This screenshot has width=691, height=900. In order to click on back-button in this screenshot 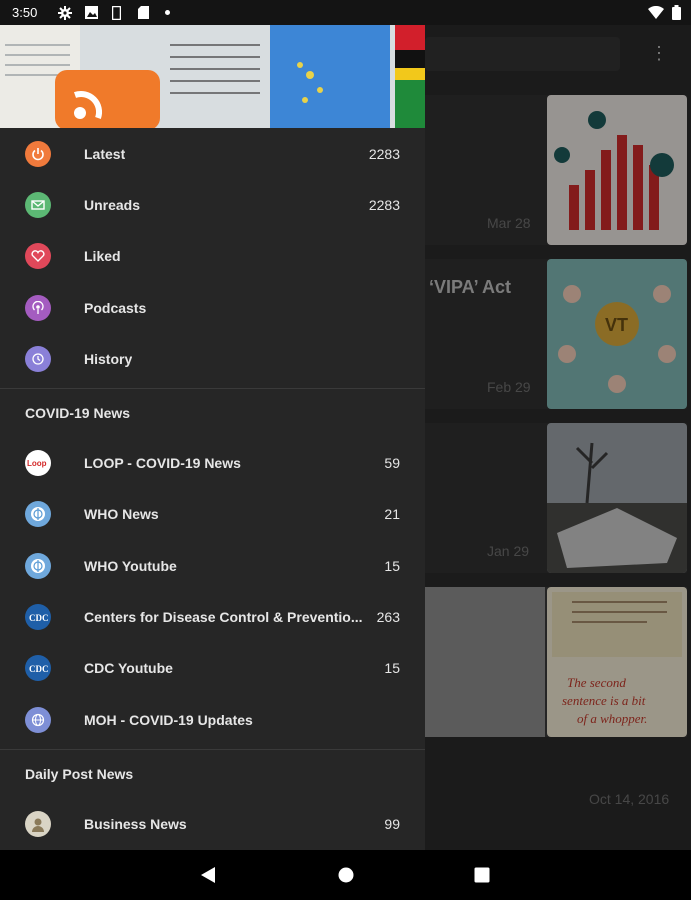, I will do `click(208, 875)`.